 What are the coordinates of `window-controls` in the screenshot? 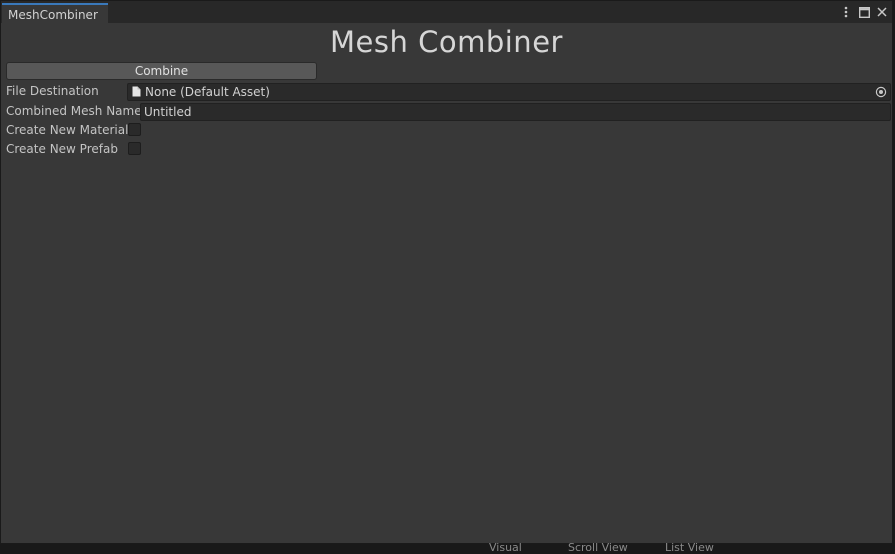 It's located at (864, 12).